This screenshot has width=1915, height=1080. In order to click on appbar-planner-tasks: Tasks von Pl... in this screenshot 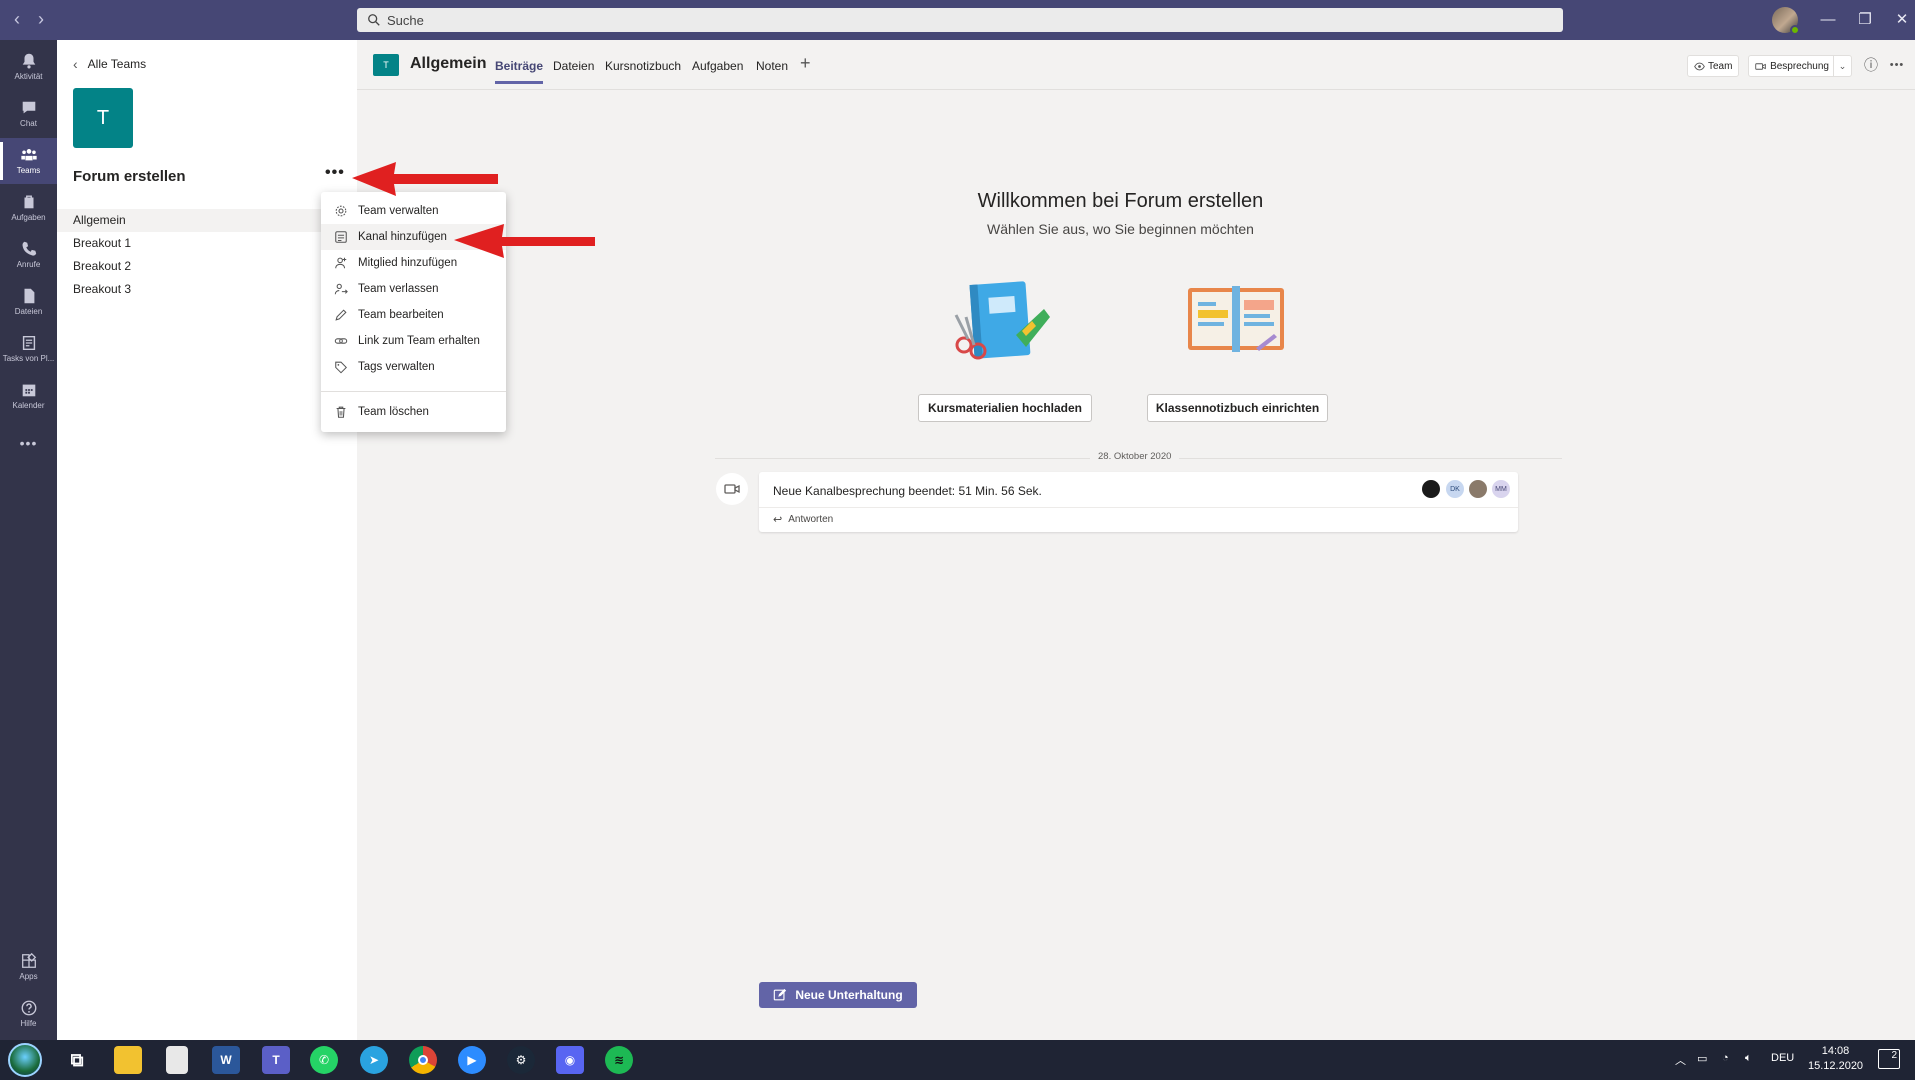, I will do `click(28, 349)`.